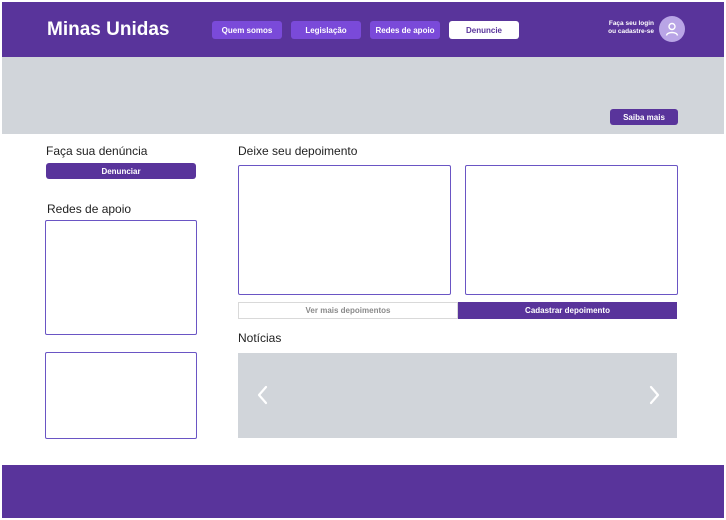 The width and height of the screenshot is (726, 520). I want to click on report-title: Faça sua denúncia, so click(97, 151).